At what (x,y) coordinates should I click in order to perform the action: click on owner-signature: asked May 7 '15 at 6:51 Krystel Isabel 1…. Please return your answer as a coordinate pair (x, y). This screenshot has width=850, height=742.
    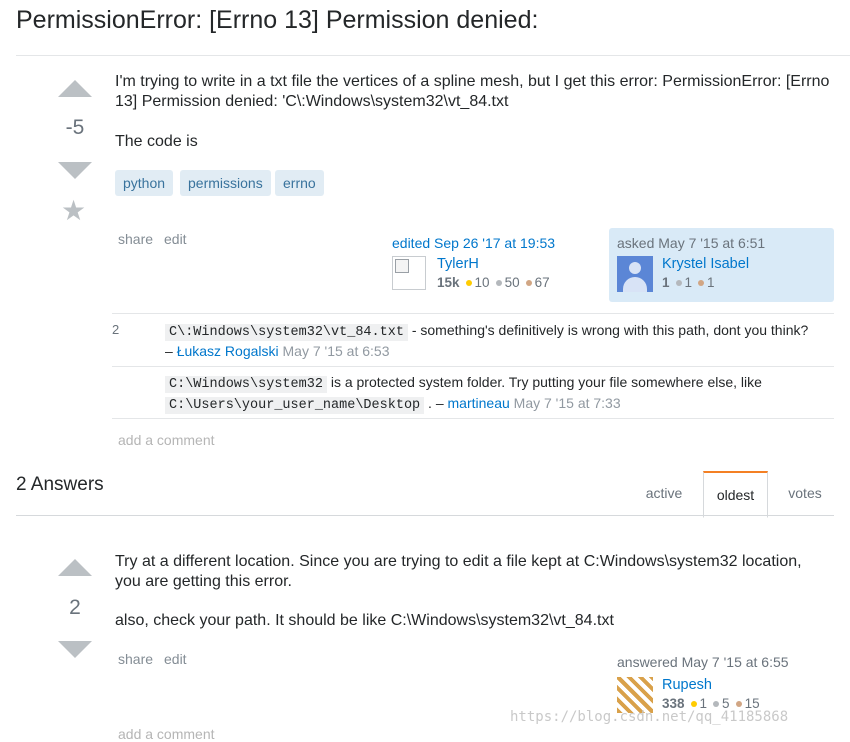
    Looking at the image, I should click on (721, 265).